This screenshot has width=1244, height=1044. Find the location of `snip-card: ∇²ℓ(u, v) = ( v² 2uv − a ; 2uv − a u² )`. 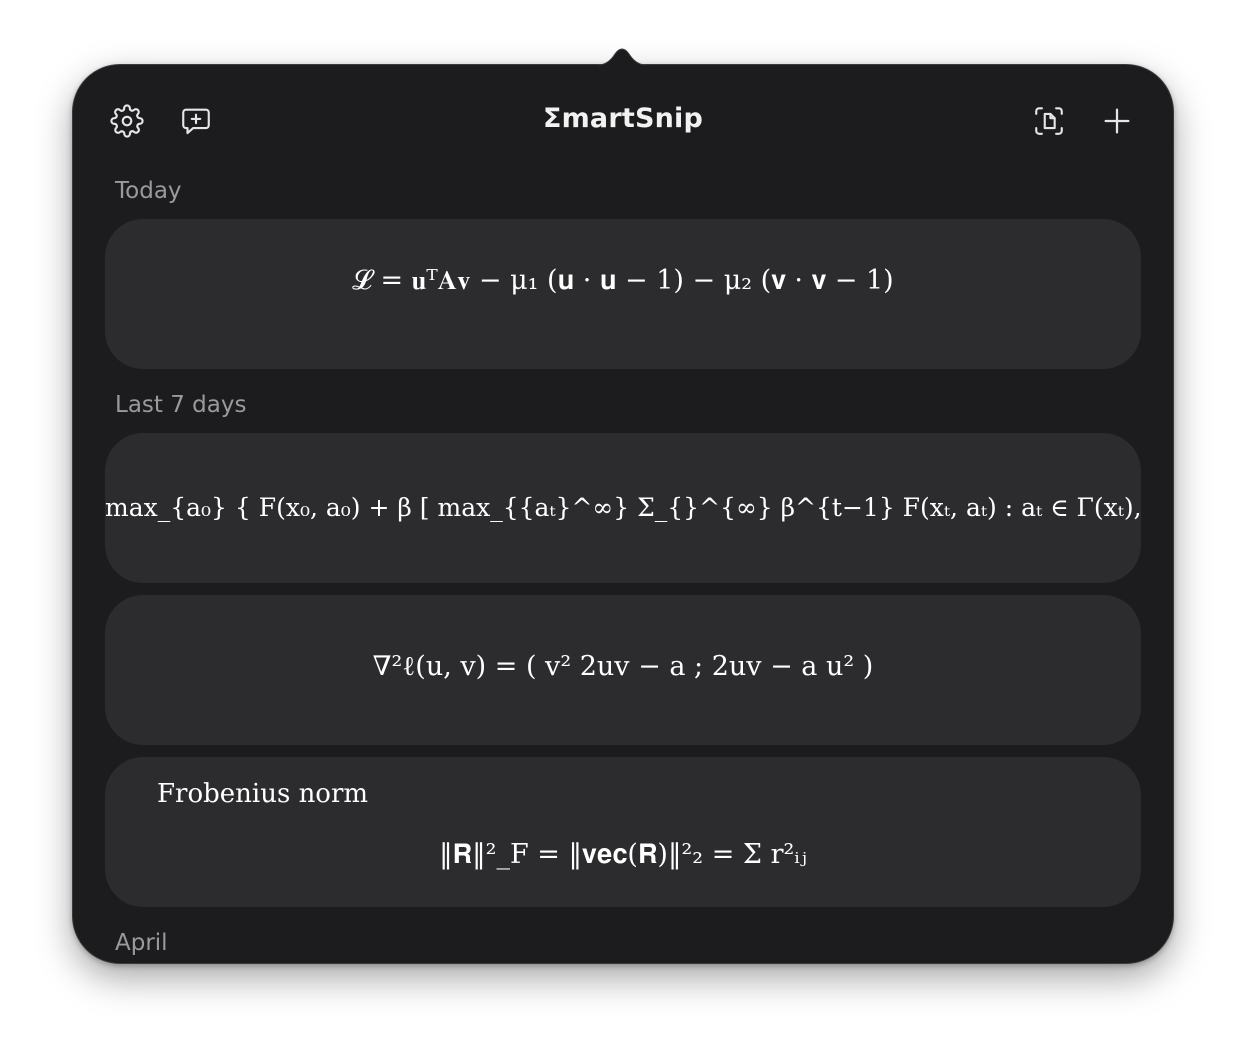

snip-card: ∇²ℓ(u, v) = ( v² 2uv − a ; 2uv − a u² ) is located at coordinates (623, 670).